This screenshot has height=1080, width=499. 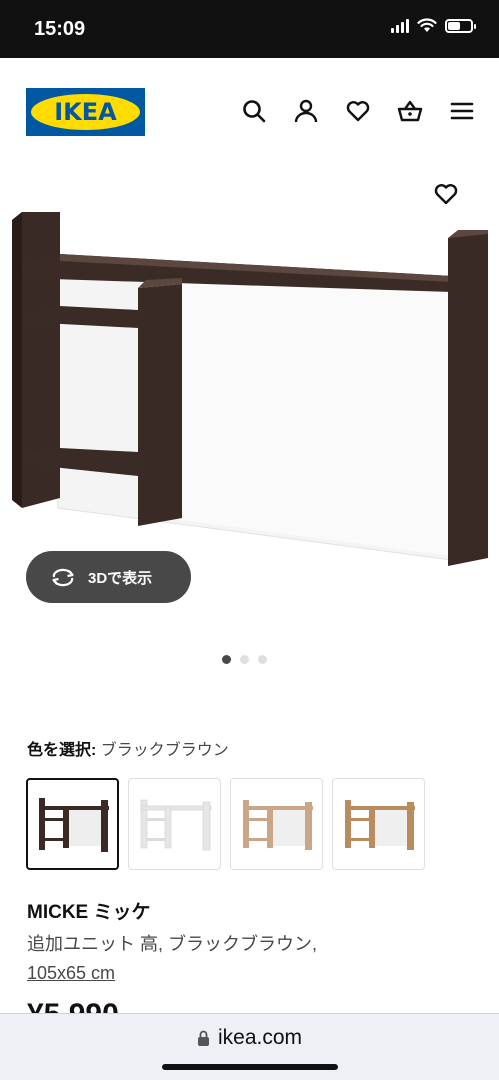 I want to click on signal-icon, so click(x=400, y=25).